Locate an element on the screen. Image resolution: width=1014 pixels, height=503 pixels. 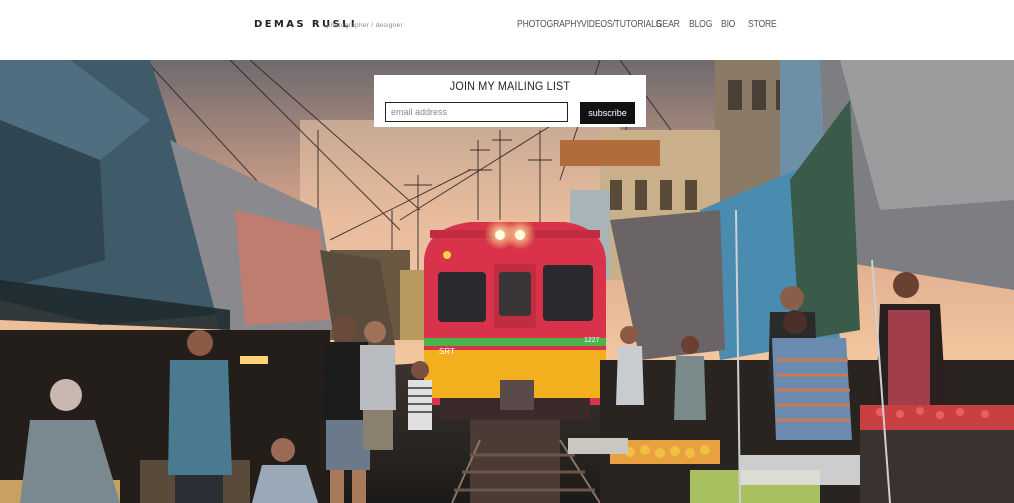
nav-item-store: STORE is located at coordinates (762, 24).